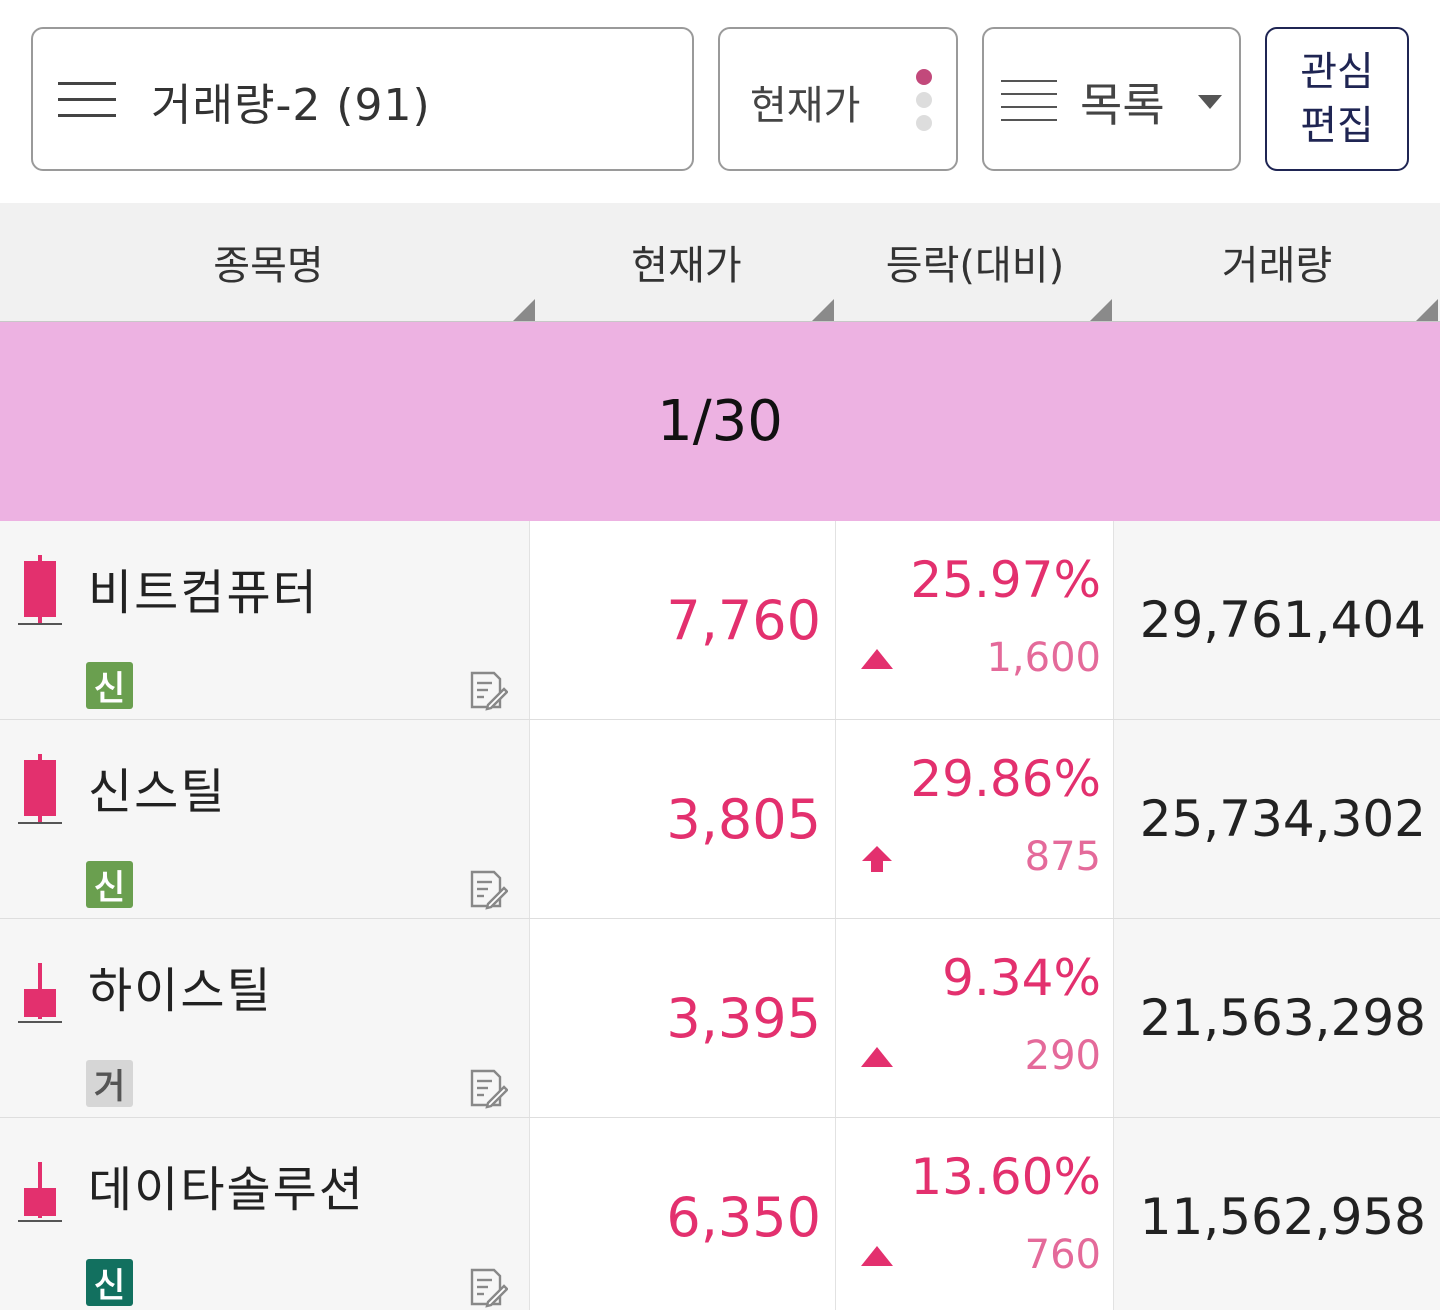 The image size is (1440, 1310). I want to click on volume-cell: 25,734,302, so click(1277, 819).